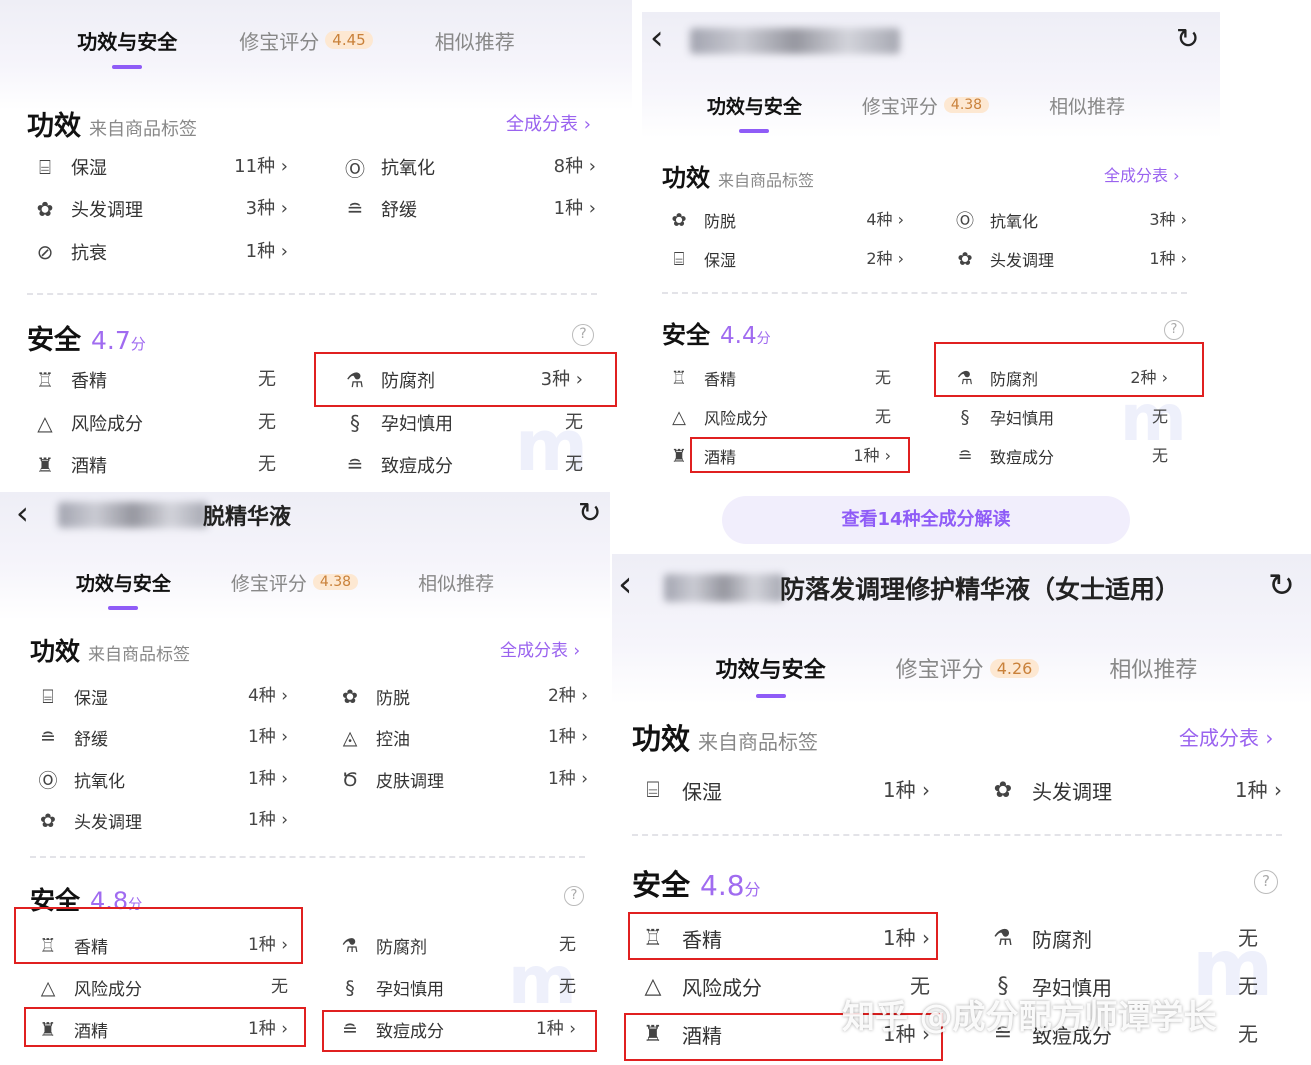 The width and height of the screenshot is (1311, 1065). Describe the element at coordinates (899, 106) in the screenshot. I see `tab-score-label: 修宝评分` at that location.